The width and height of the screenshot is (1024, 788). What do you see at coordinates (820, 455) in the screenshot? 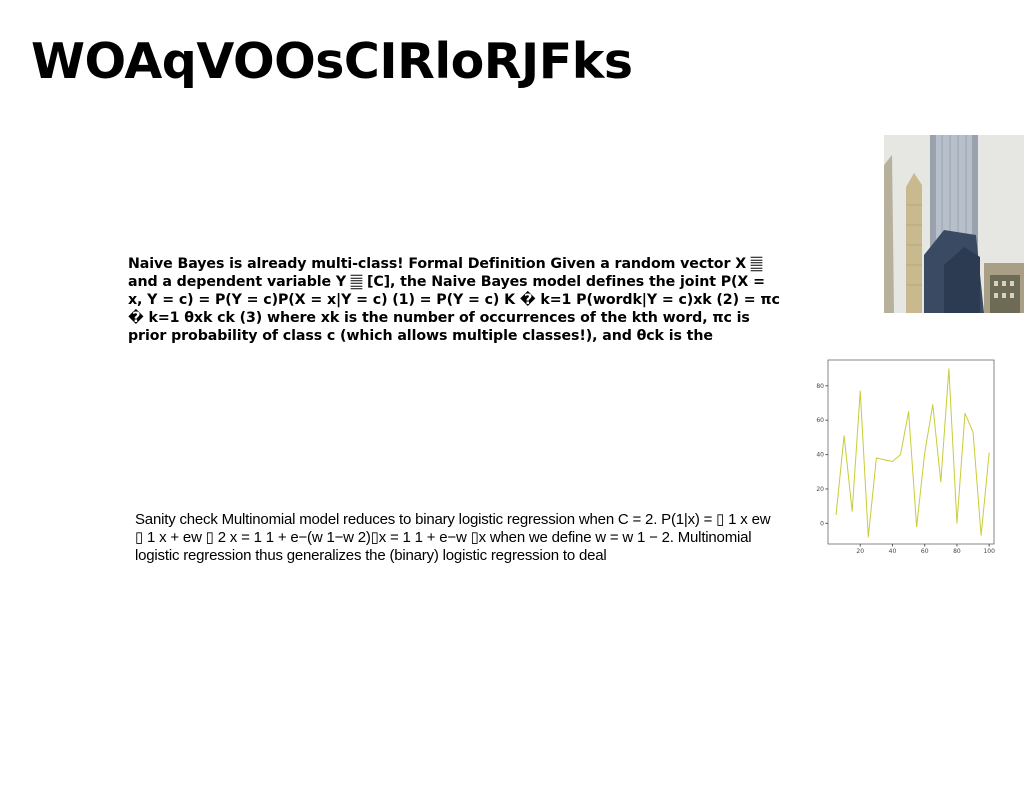
I see `y-tick-label: 40` at bounding box center [820, 455].